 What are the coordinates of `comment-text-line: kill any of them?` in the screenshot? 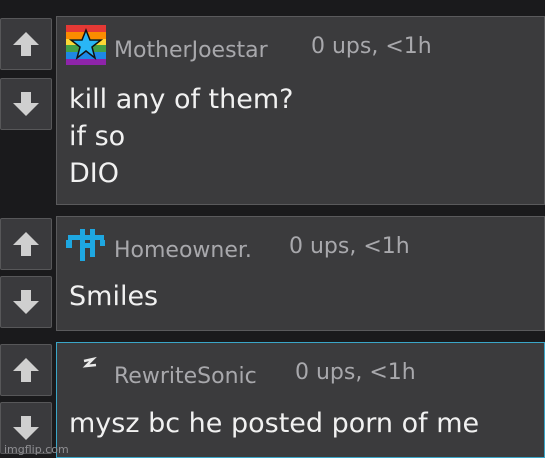 It's located at (181, 99).